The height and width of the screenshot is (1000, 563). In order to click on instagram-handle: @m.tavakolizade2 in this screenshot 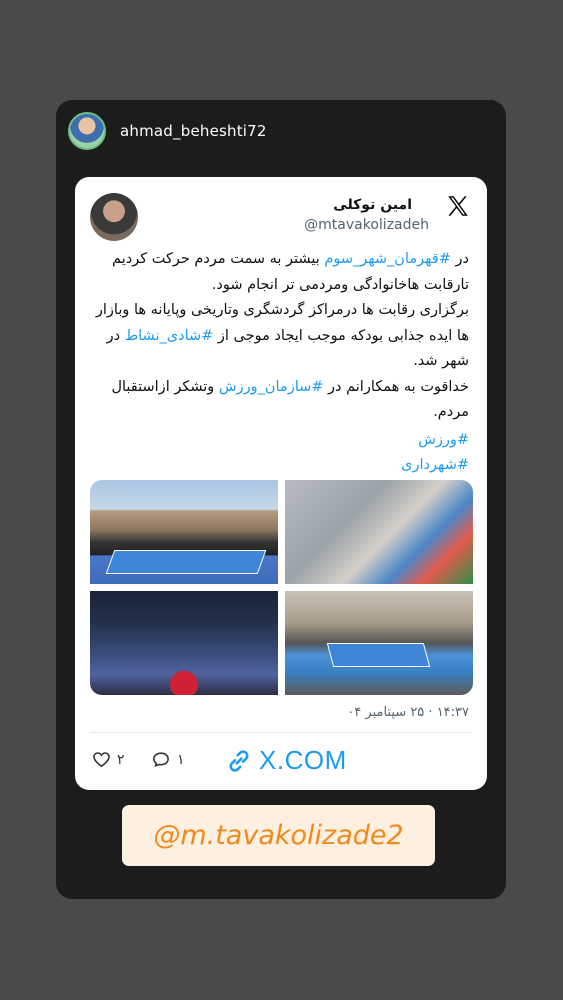, I will do `click(278, 835)`.